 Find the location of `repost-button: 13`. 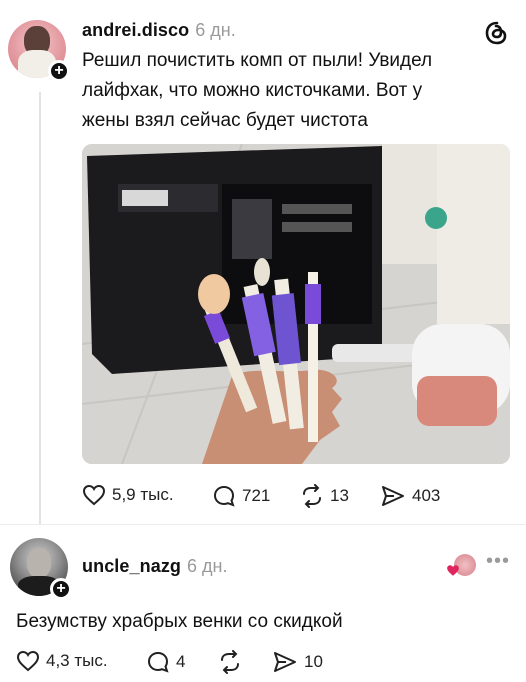

repost-button: 13 is located at coordinates (324, 496).